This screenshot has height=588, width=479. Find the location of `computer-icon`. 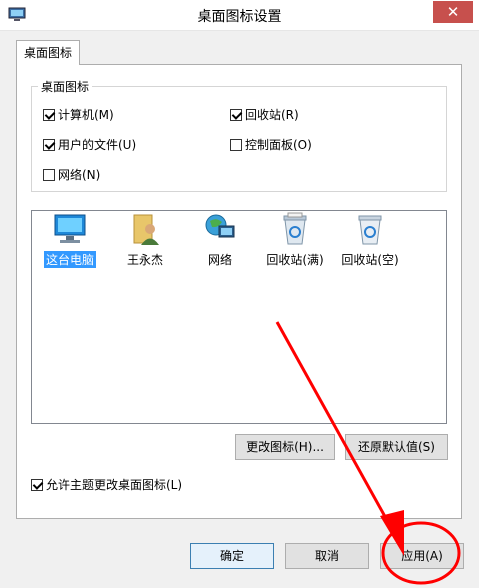

computer-icon is located at coordinates (70, 228).